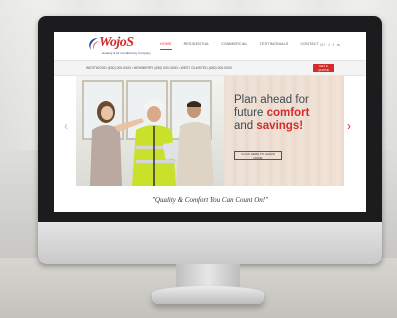 This screenshot has width=397, height=318. I want to click on hero-line-1: Plan ahead for, so click(271, 100).